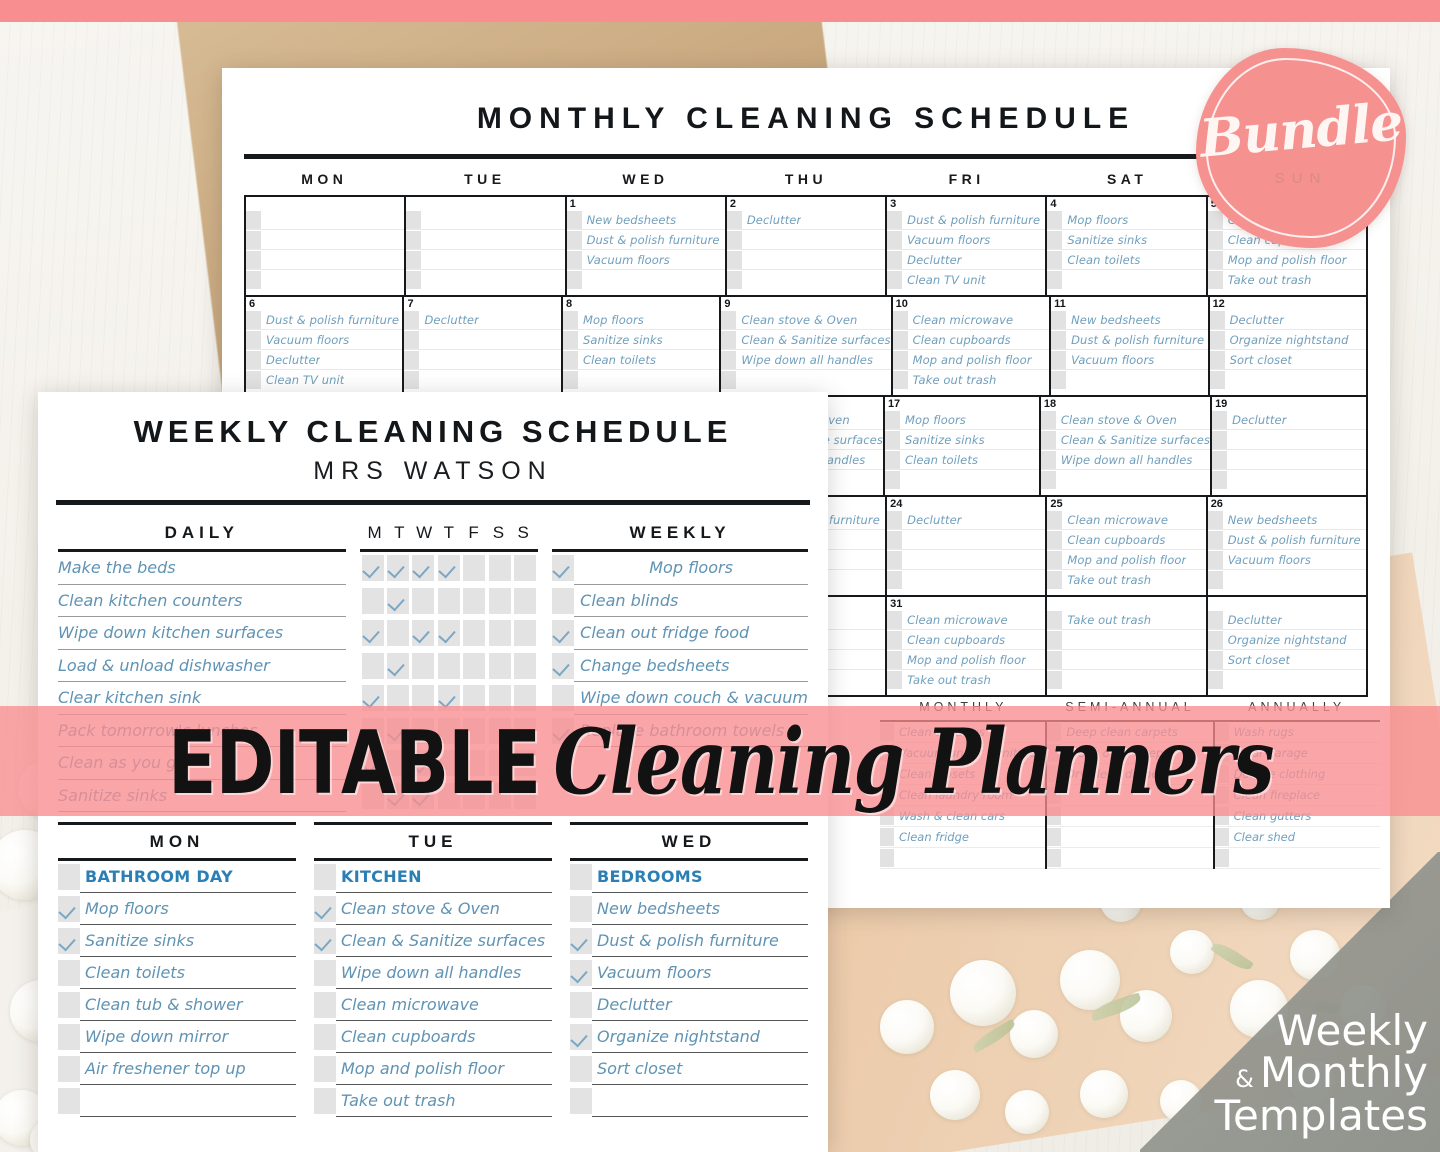 The image size is (1440, 1152). What do you see at coordinates (1297, 837) in the screenshot?
I see `period-task-line: Clear shed` at bounding box center [1297, 837].